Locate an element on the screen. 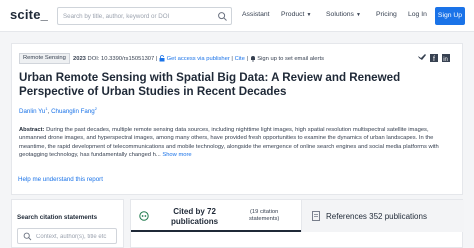 The image size is (474, 248). author-name: Danlin Yu is located at coordinates (32, 112).